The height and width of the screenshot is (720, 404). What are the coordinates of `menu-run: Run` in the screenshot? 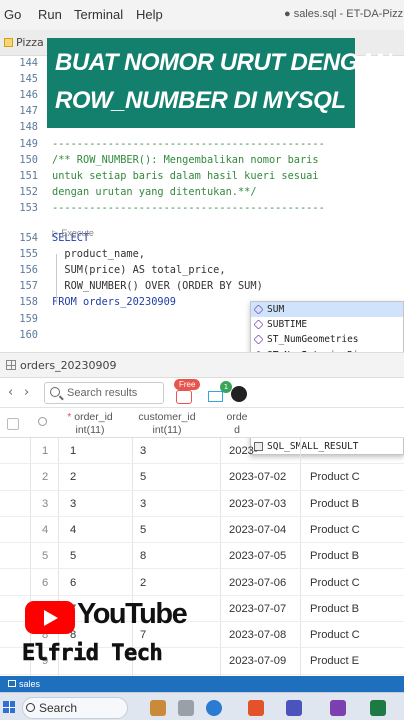 It's located at (50, 14).